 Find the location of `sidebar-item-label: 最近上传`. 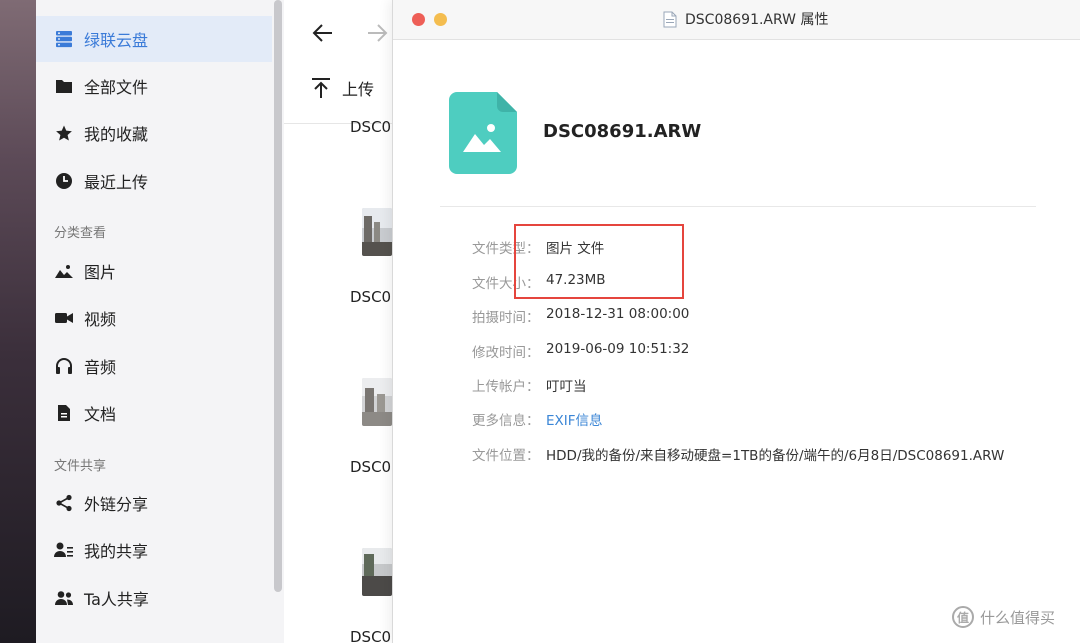

sidebar-item-label: 最近上传 is located at coordinates (116, 182).